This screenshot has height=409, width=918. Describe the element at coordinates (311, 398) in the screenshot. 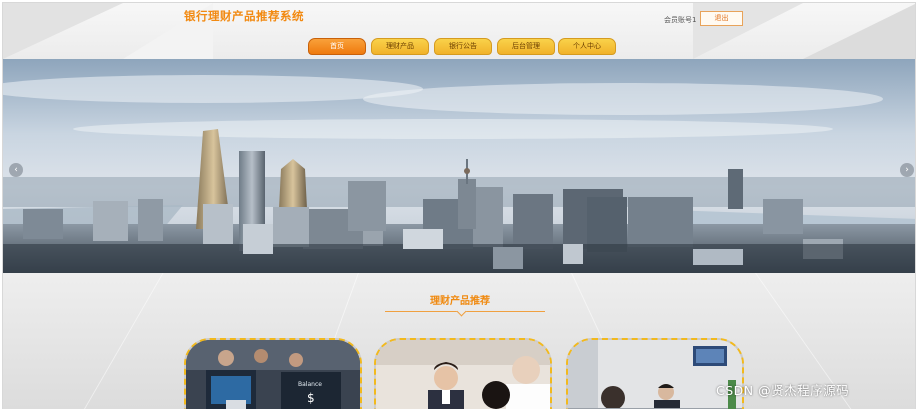

I see `dollar-symbol: $` at that location.